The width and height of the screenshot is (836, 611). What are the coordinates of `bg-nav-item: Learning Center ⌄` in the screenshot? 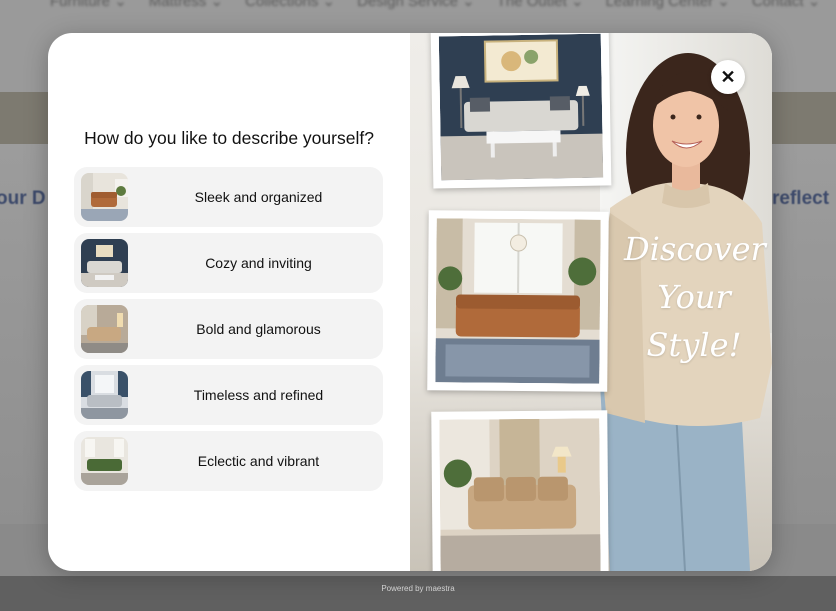 It's located at (667, 5).